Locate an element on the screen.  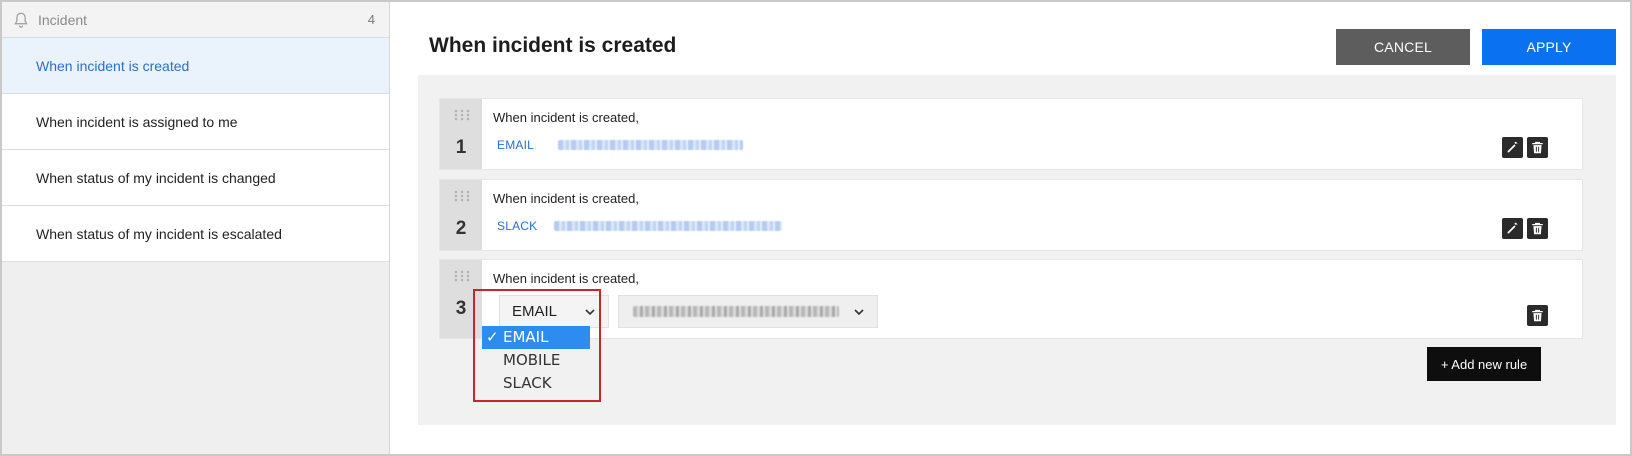
sidebar-item-status-escalated: When status of my incident is escalated is located at coordinates (195, 234).